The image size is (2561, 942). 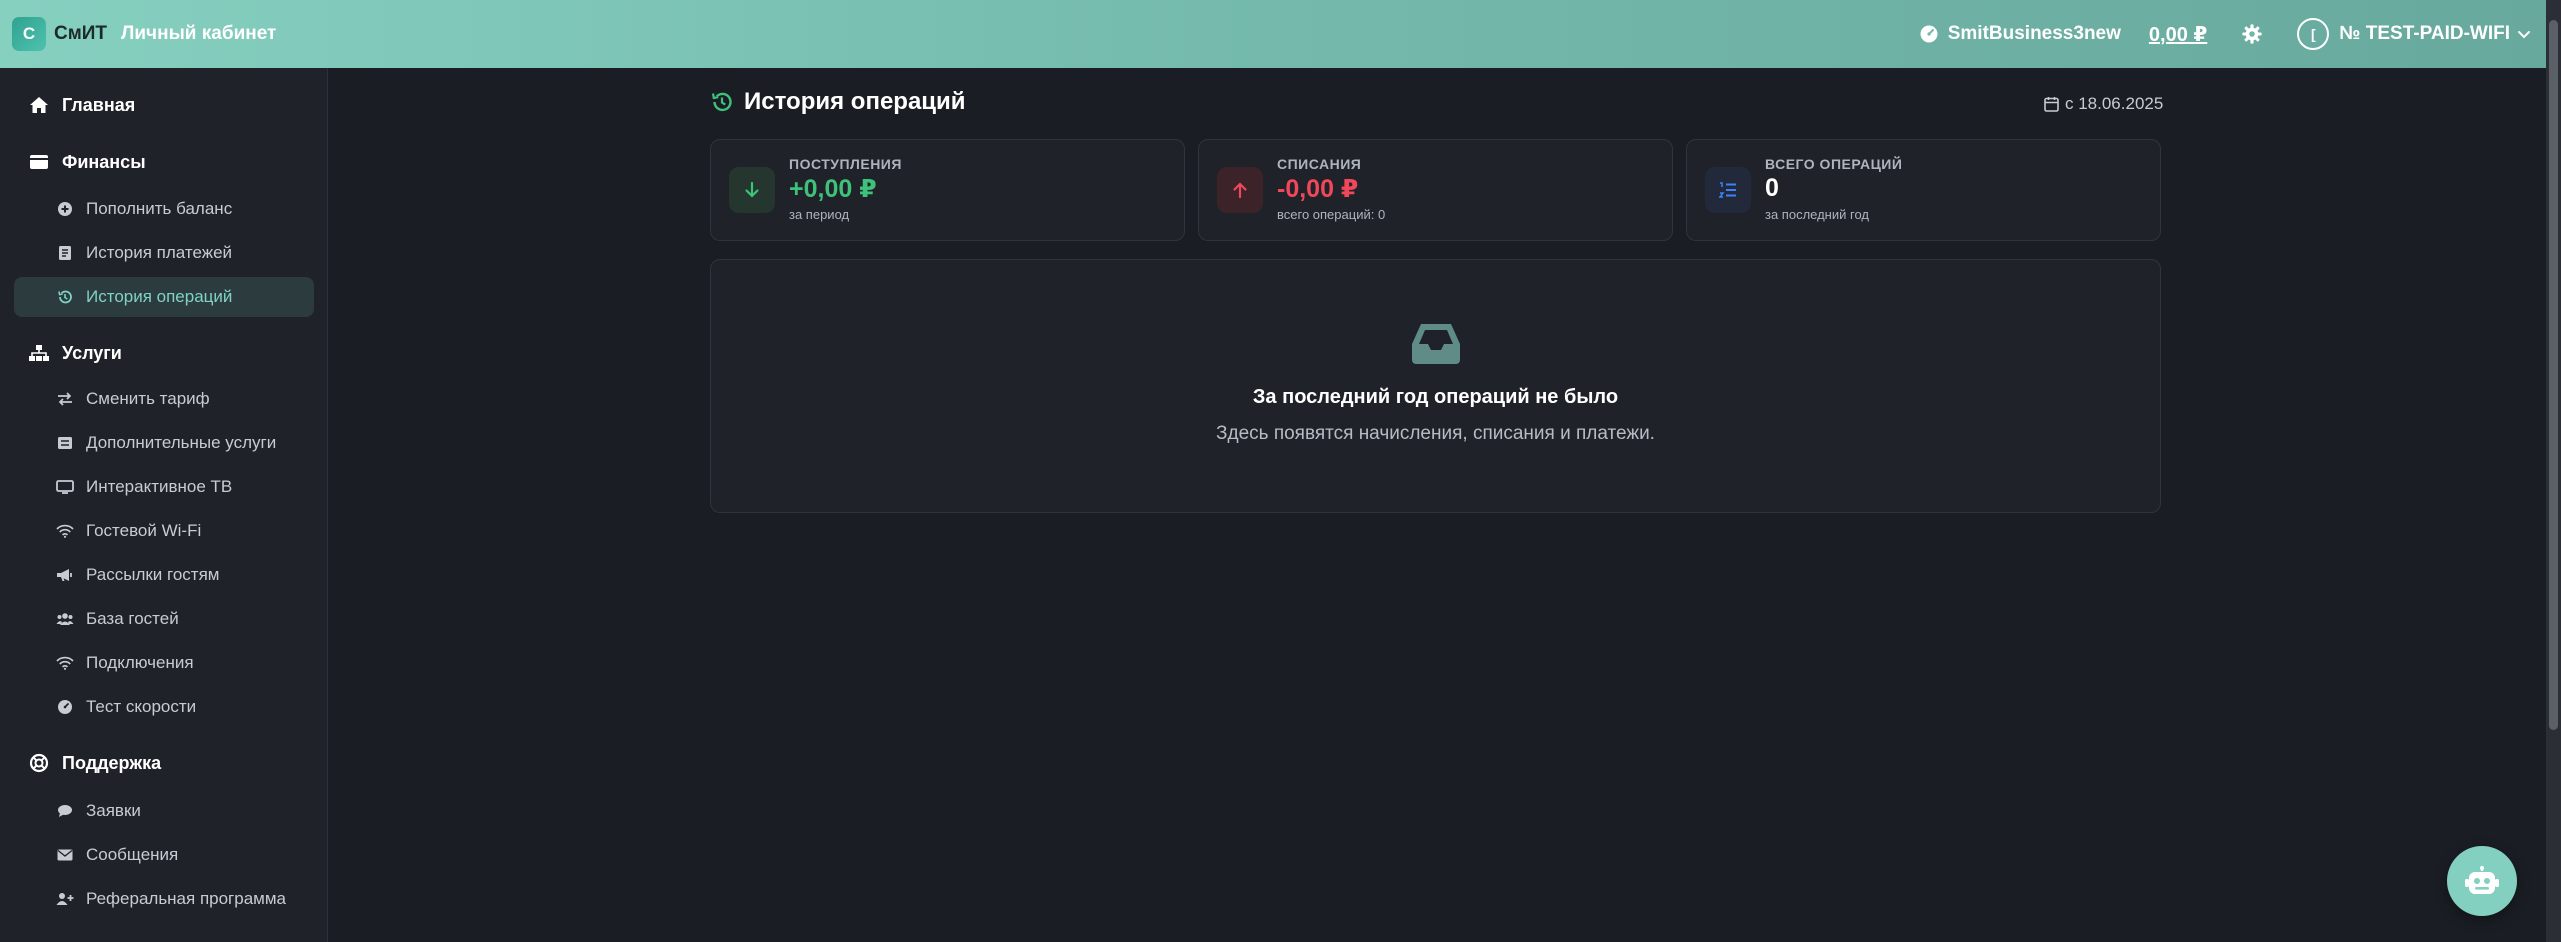 What do you see at coordinates (164, 399) in the screenshot?
I see `sidebar-item-change-tariff: Сменить тариф` at bounding box center [164, 399].